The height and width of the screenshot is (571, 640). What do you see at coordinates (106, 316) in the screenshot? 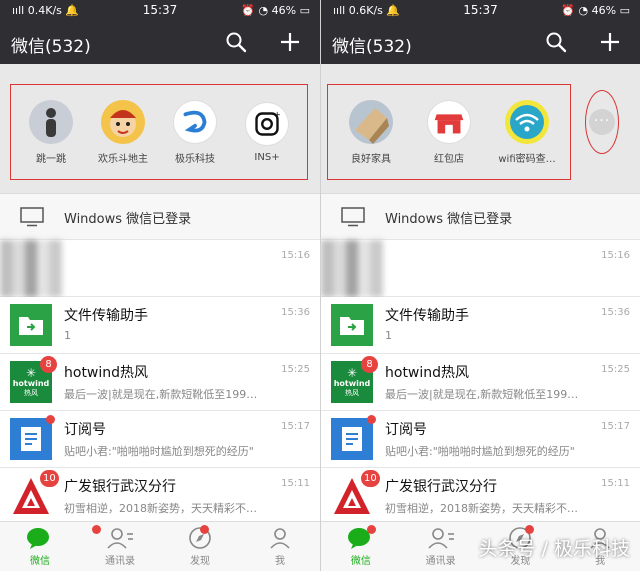
I see `chat-name: 文件传输助手` at bounding box center [106, 316].